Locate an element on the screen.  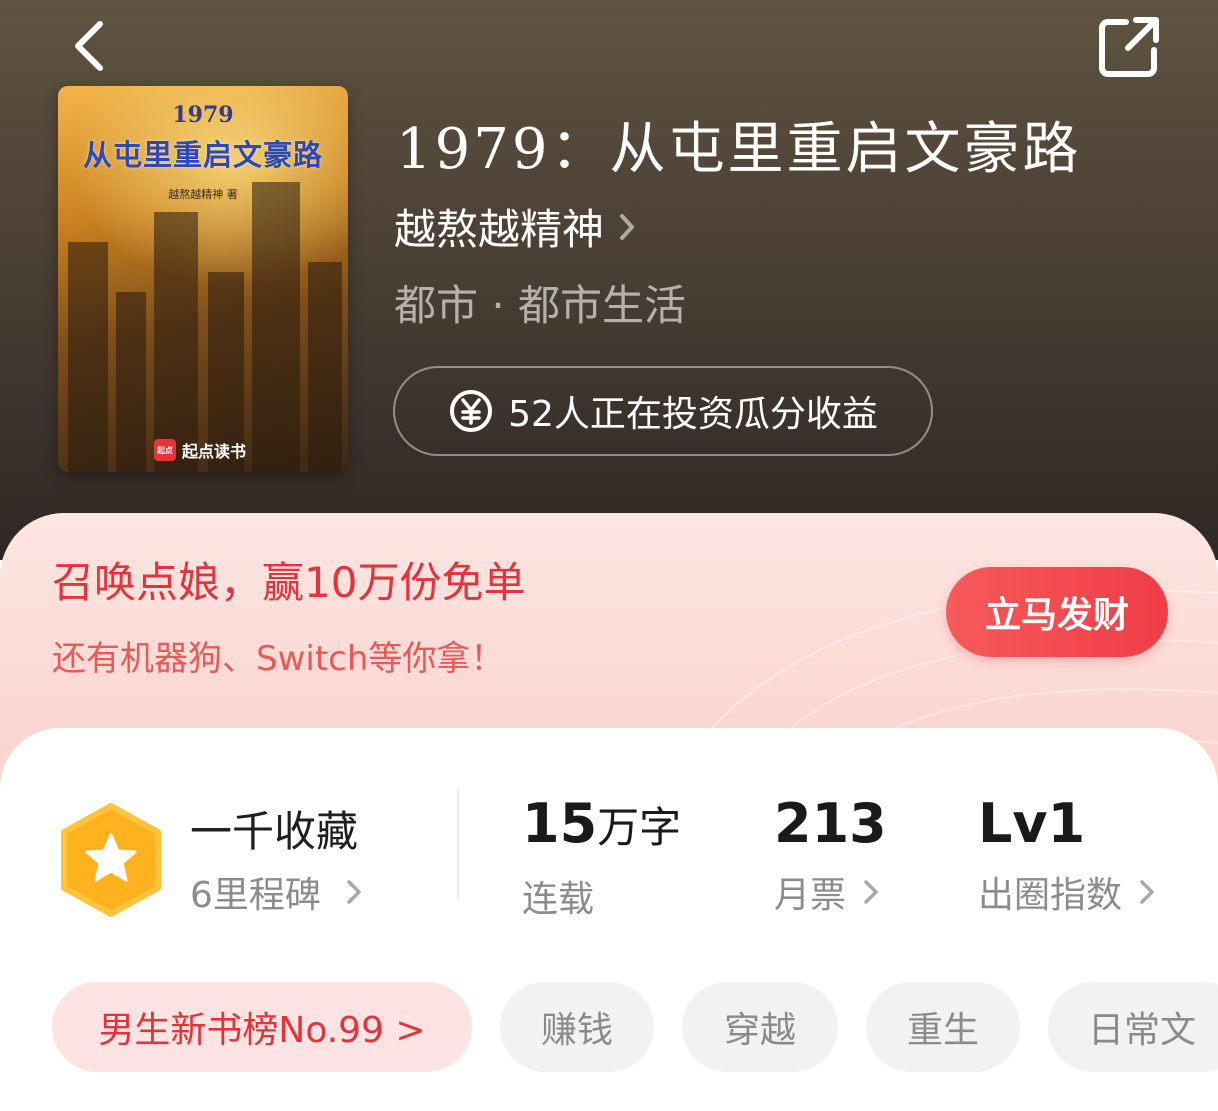
book-genre: 都市 · 都市生活 is located at coordinates (540, 305).